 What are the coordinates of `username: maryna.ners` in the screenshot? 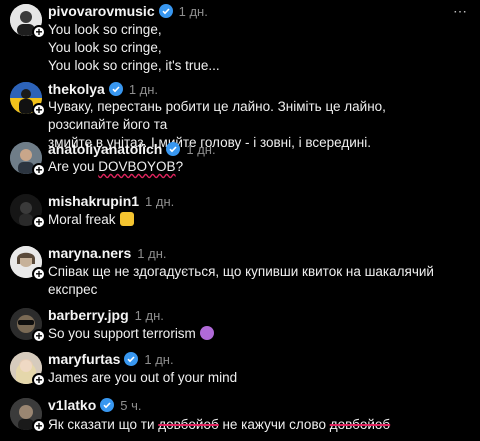 It's located at (89, 253).